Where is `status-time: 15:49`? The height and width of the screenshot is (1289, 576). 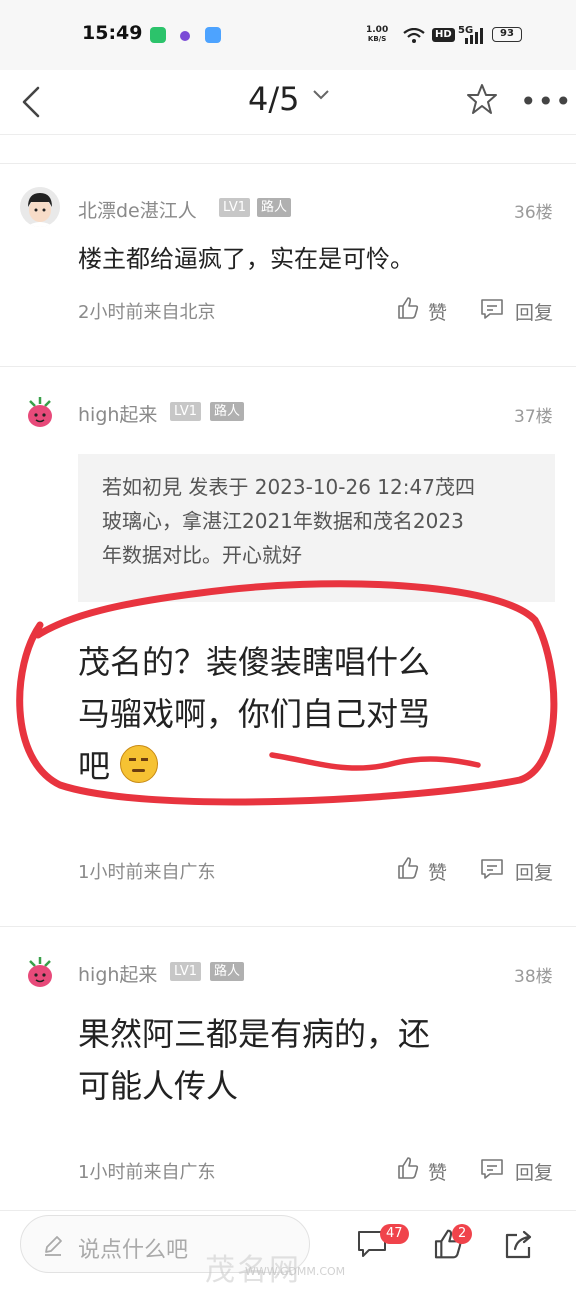 status-time: 15:49 is located at coordinates (112, 33).